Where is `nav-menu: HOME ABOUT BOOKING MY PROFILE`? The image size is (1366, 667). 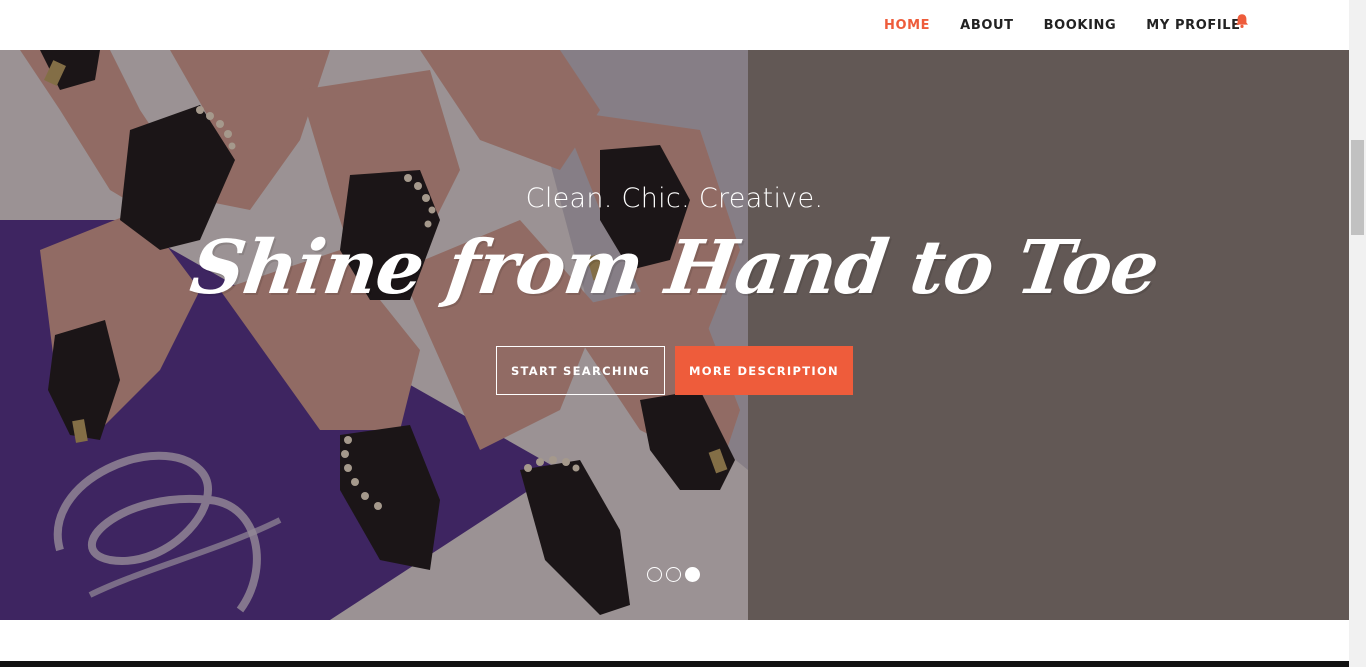 nav-menu: HOME ABOUT BOOKING MY PROFILE is located at coordinates (1062, 25).